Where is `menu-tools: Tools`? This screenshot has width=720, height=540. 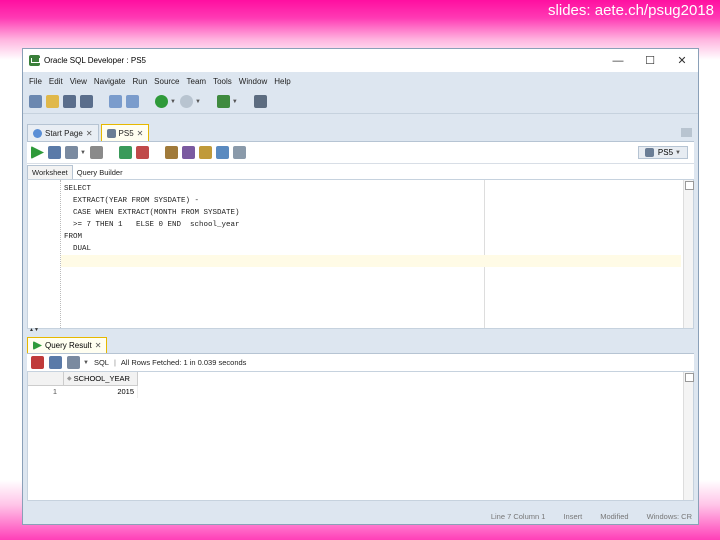
menu-tools: Tools is located at coordinates (222, 81).